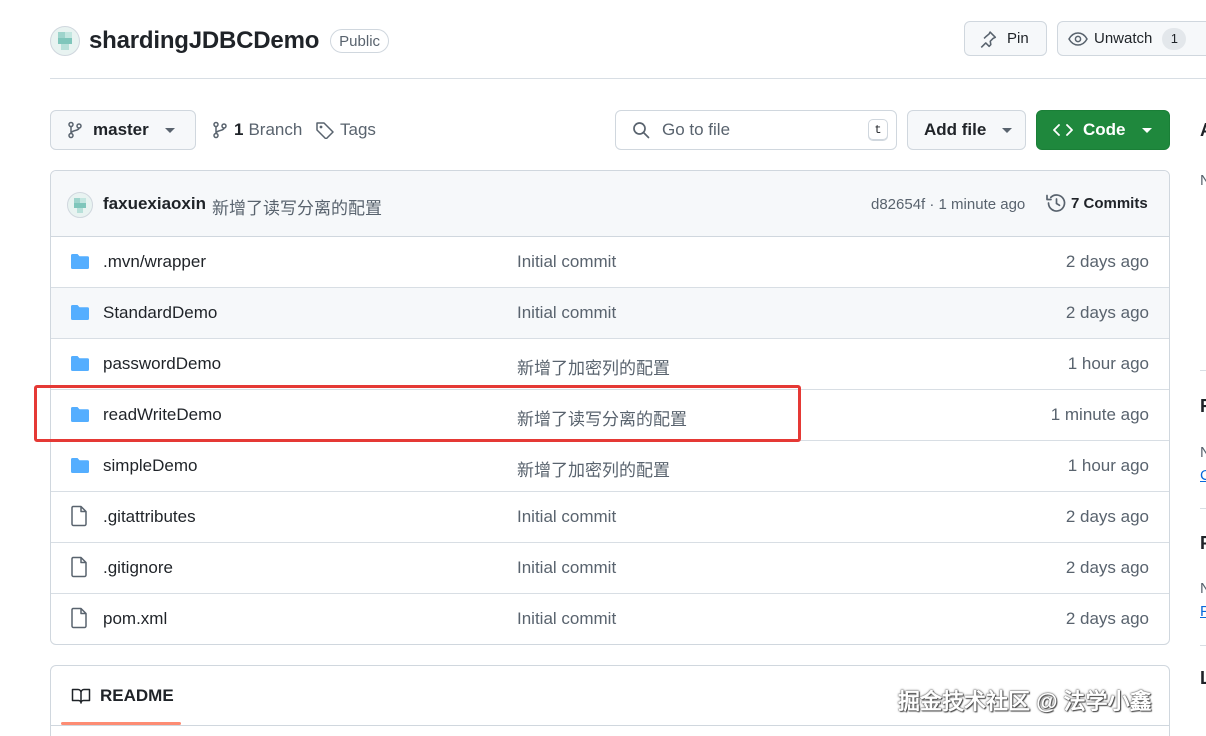 Image resolution: width=1206 pixels, height=736 pixels. What do you see at coordinates (150, 466) in the screenshot?
I see `file-name-link: simpleDemo` at bounding box center [150, 466].